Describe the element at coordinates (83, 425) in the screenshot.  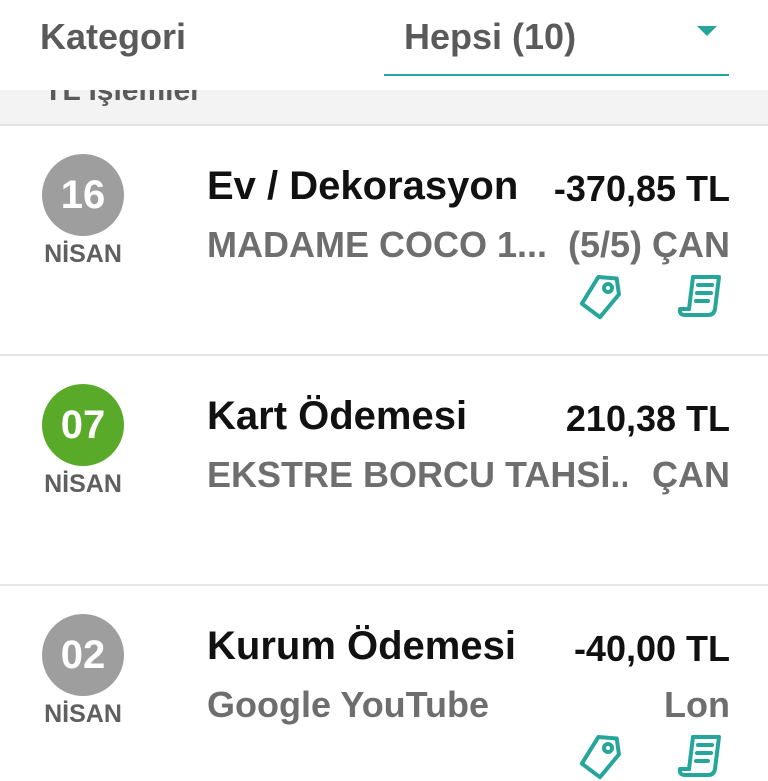
I see `date-day-badge: 07` at that location.